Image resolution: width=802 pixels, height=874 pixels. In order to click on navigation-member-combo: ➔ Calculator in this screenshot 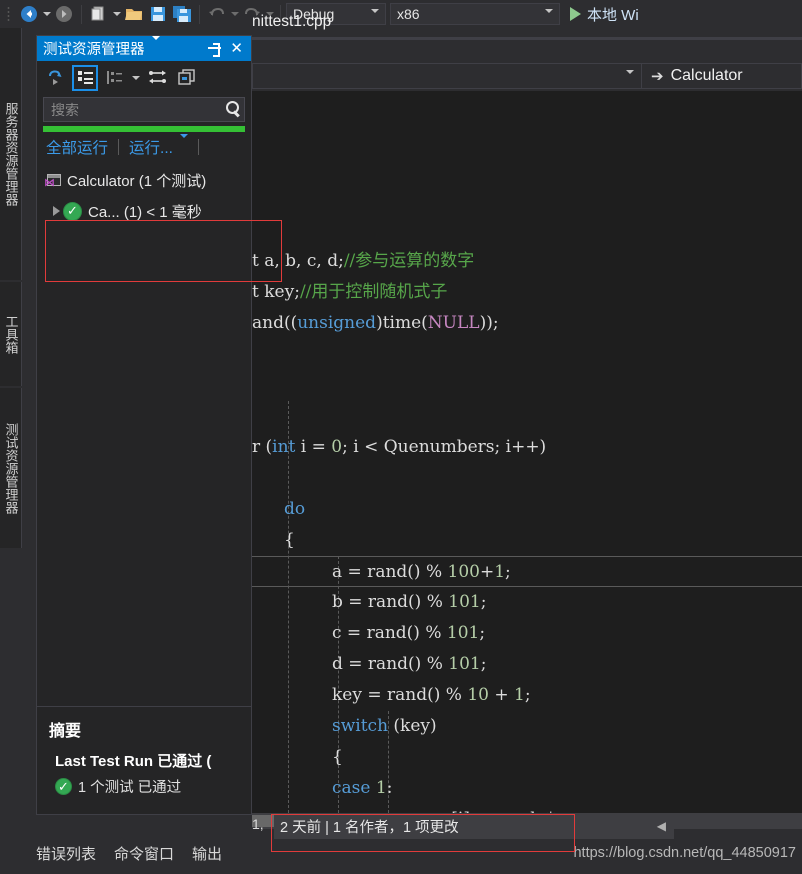, I will do `click(722, 76)`.